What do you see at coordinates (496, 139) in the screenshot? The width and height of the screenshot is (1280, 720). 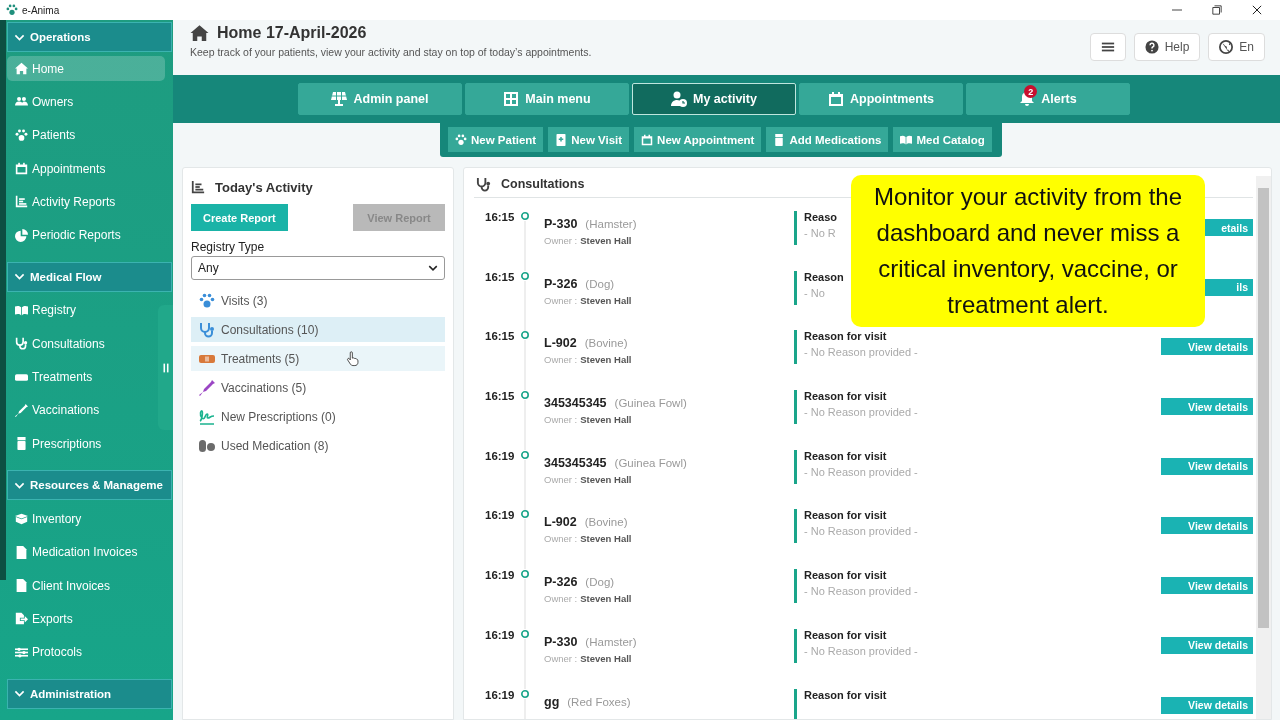 I see `quick-action-button: New Patient` at bounding box center [496, 139].